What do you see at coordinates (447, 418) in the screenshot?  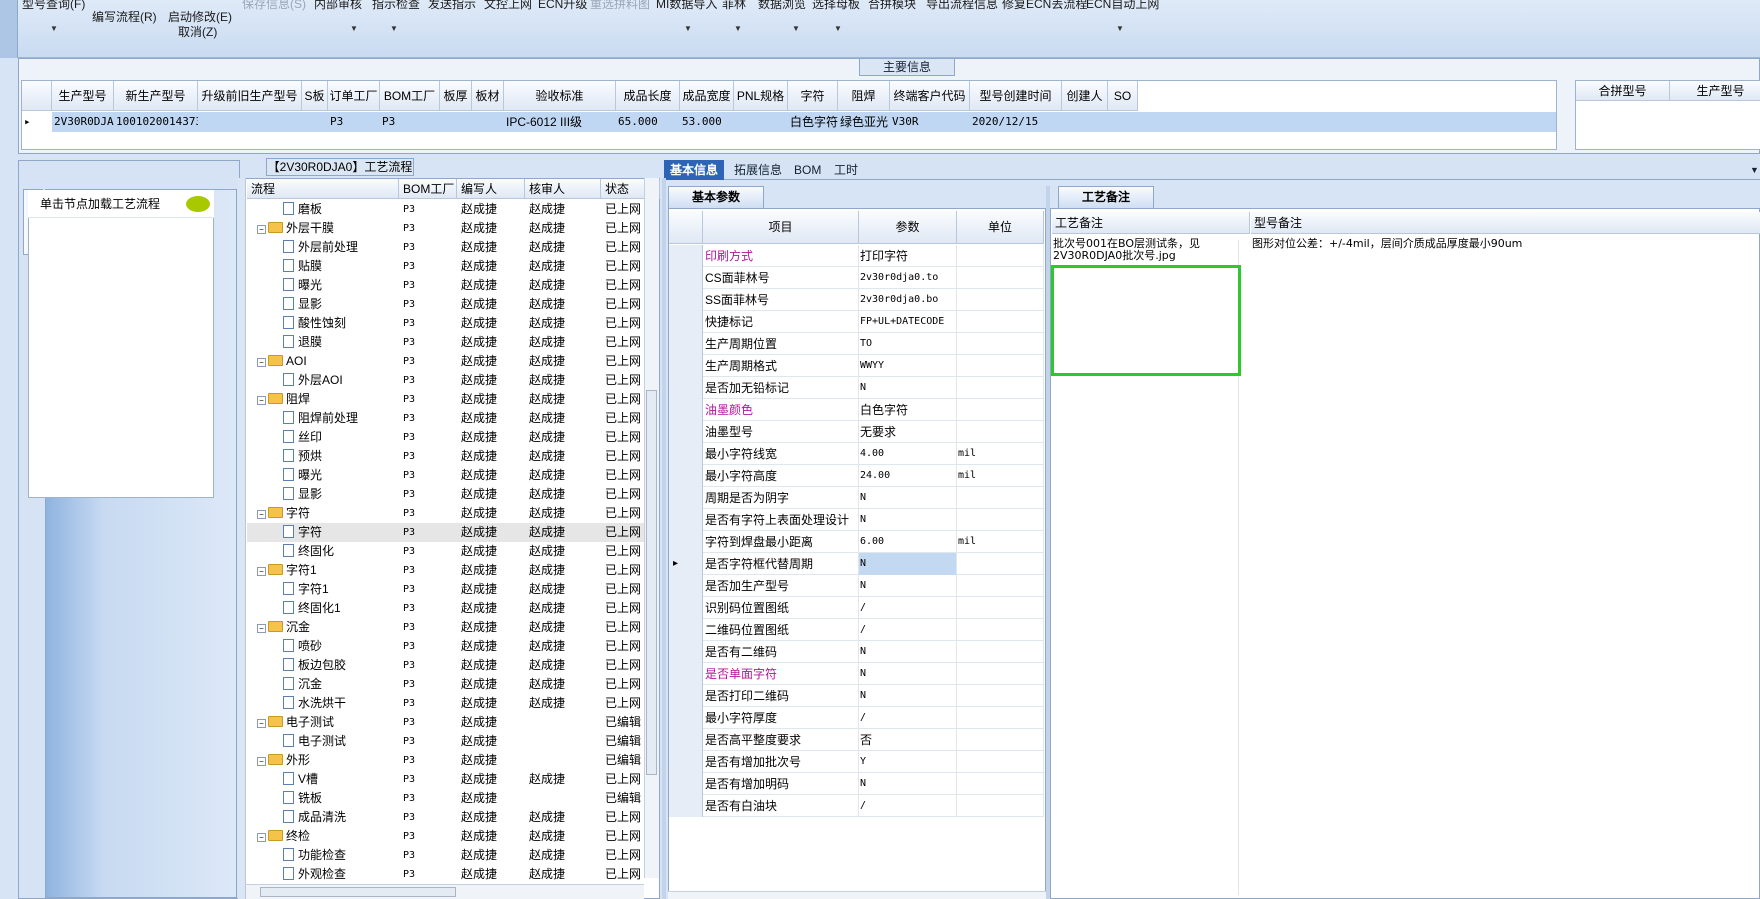 I see `flow-row: 阻焊前处理 P3 赵成捷 赵成捷 已上网` at bounding box center [447, 418].